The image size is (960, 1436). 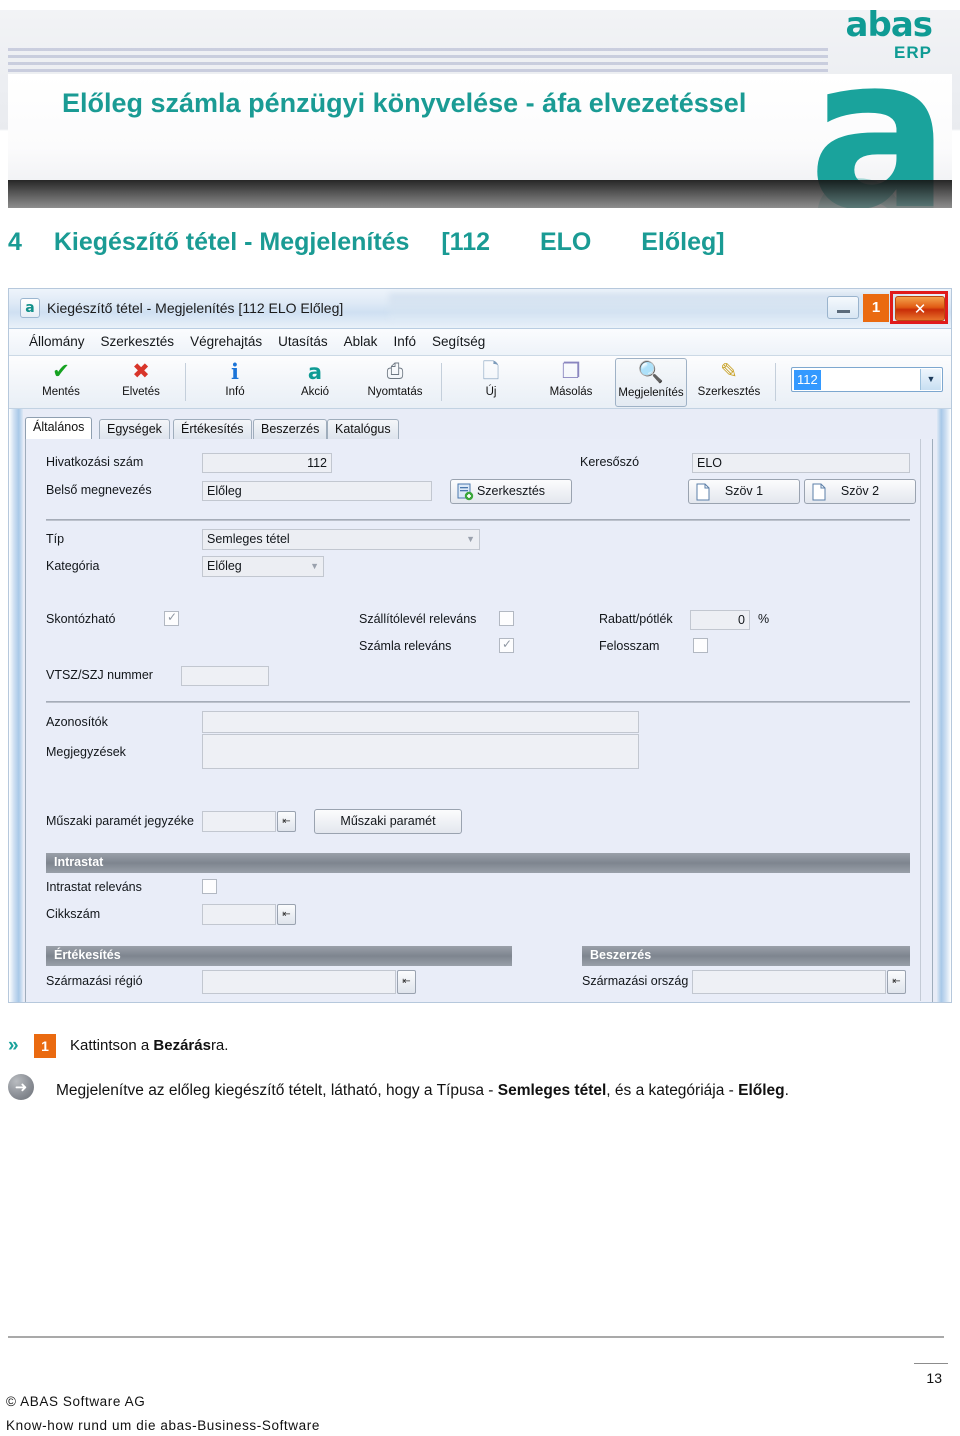 I want to click on toolbar-button-akcio: a Akció, so click(x=315, y=382).